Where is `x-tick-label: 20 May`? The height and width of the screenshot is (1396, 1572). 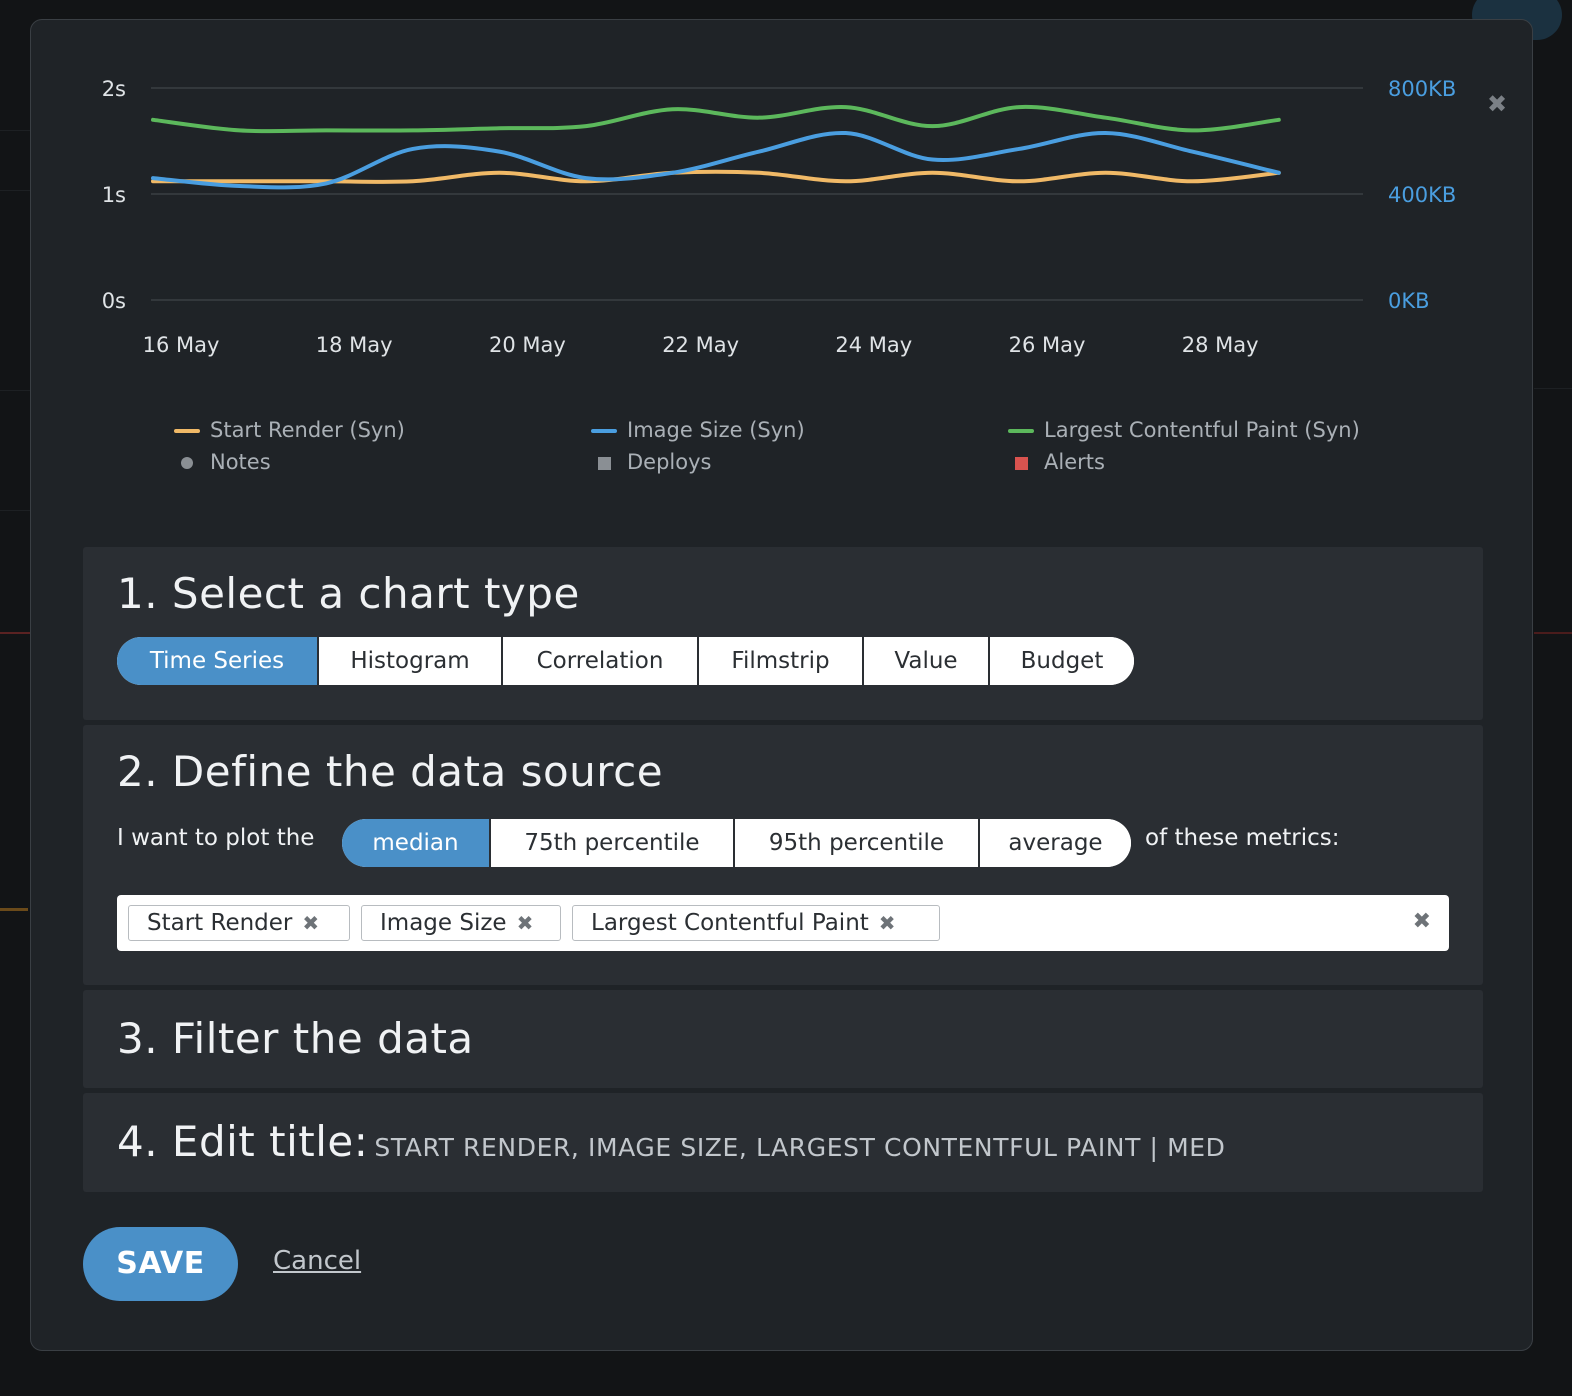
x-tick-label: 20 May is located at coordinates (527, 345).